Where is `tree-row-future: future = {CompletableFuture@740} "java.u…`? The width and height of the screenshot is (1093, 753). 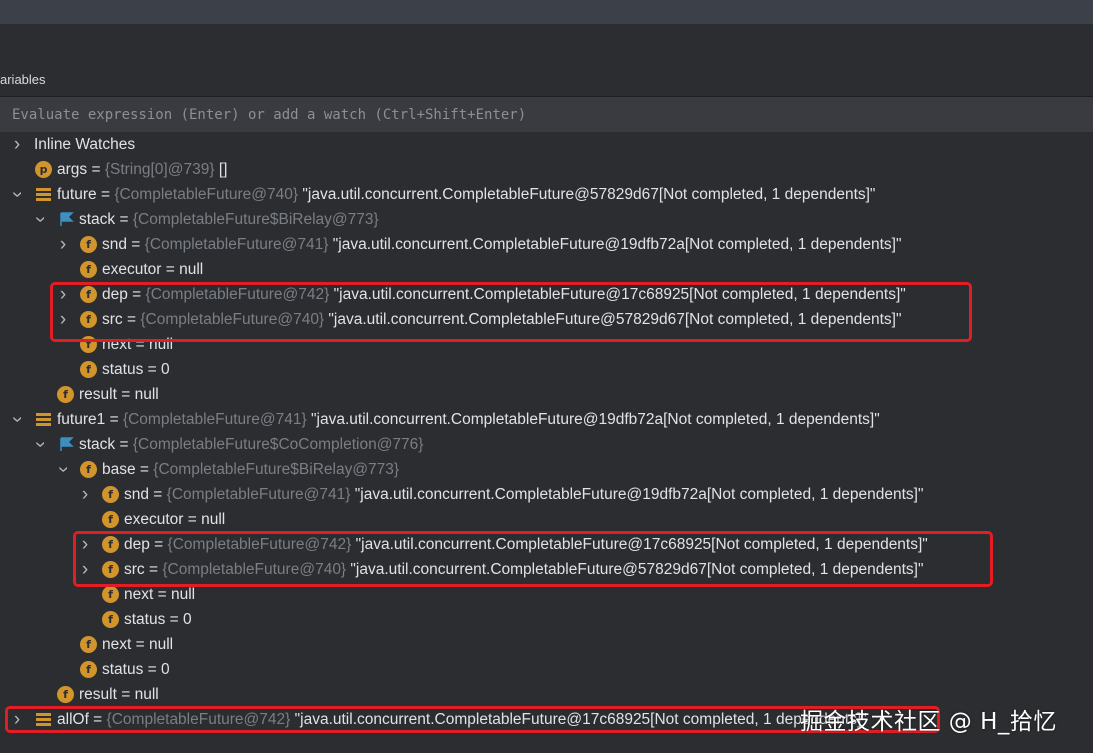 tree-row-future: future = {CompletableFuture@740} "java.u… is located at coordinates (546, 194).